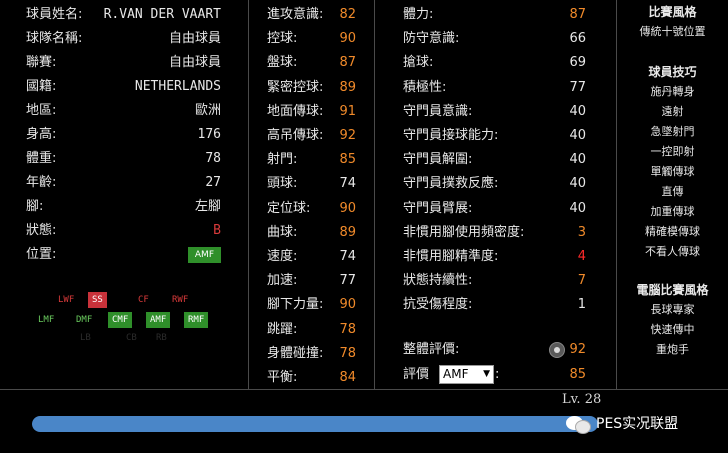 The image size is (728, 453). Describe the element at coordinates (282, 63) in the screenshot. I see `attack-stat-label: 盤球:` at that location.